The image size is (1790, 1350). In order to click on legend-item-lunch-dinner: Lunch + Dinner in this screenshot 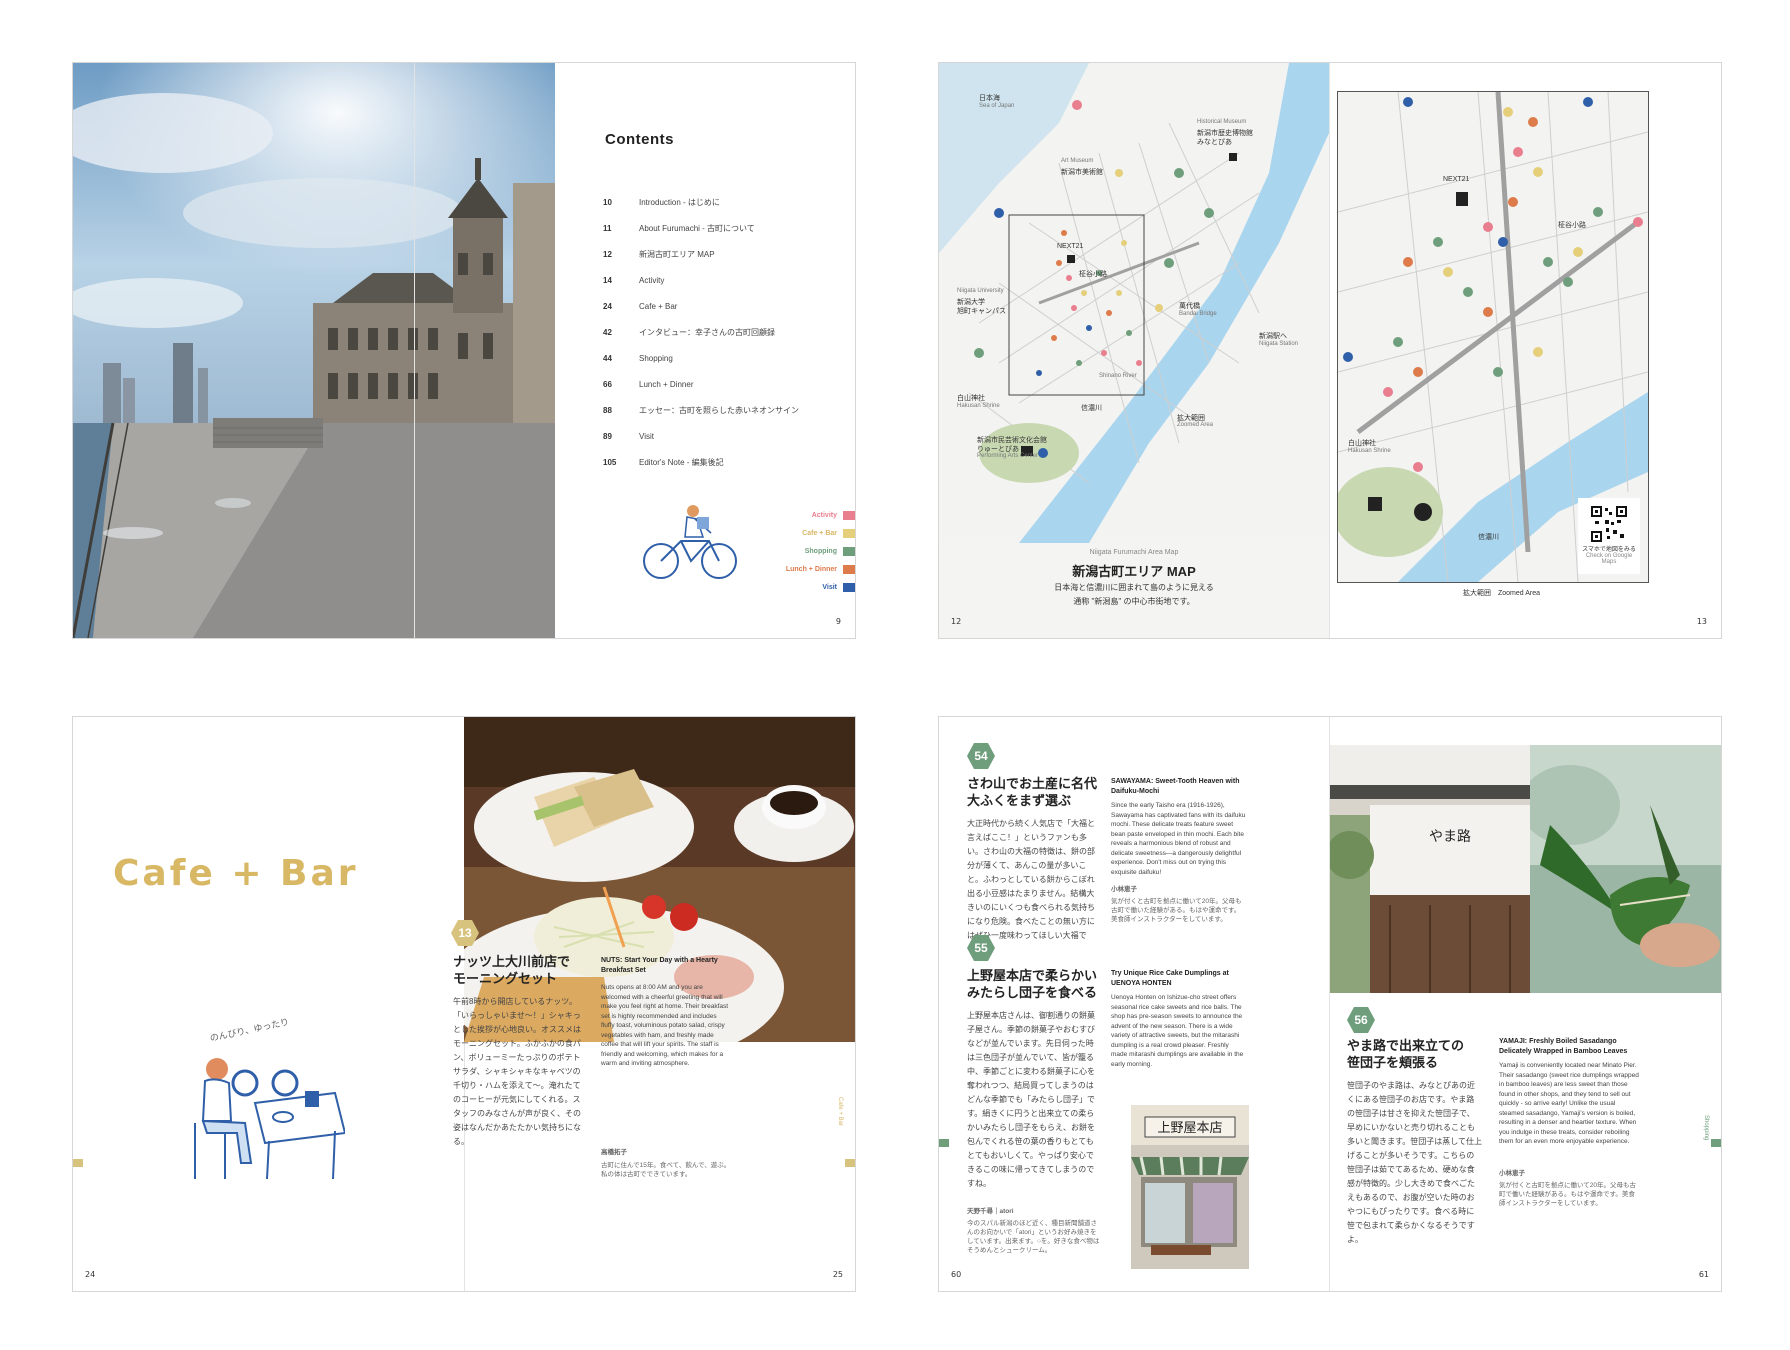, I will do `click(820, 569)`.